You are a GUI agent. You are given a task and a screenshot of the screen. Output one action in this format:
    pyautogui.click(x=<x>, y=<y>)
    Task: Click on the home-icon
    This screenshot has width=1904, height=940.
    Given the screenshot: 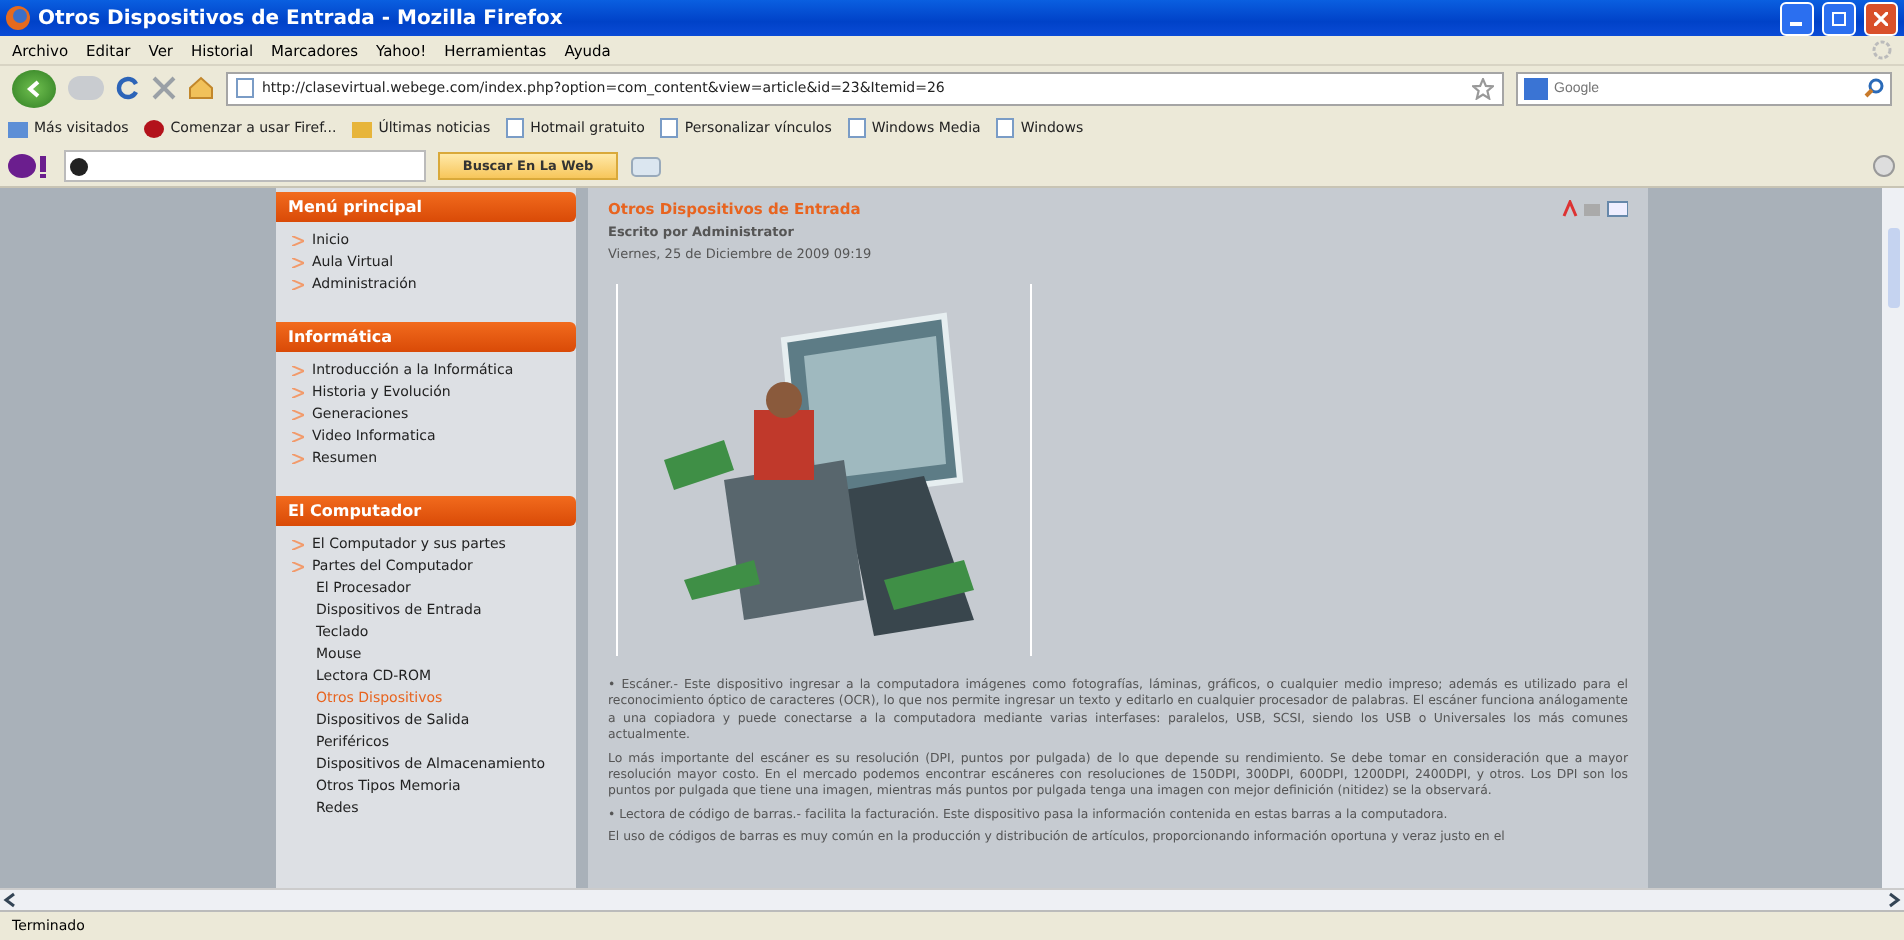 What is the action you would take?
    pyautogui.click(x=201, y=88)
    